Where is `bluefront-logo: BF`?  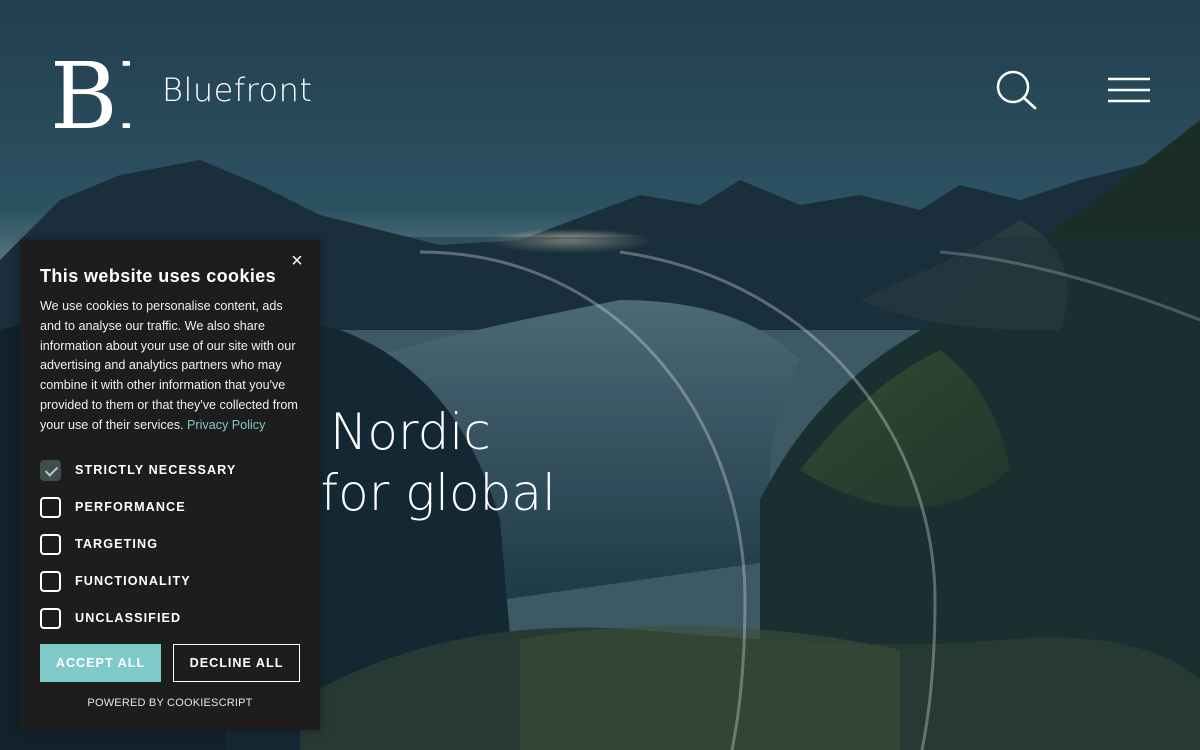
bluefront-logo: BF is located at coordinates (90, 89).